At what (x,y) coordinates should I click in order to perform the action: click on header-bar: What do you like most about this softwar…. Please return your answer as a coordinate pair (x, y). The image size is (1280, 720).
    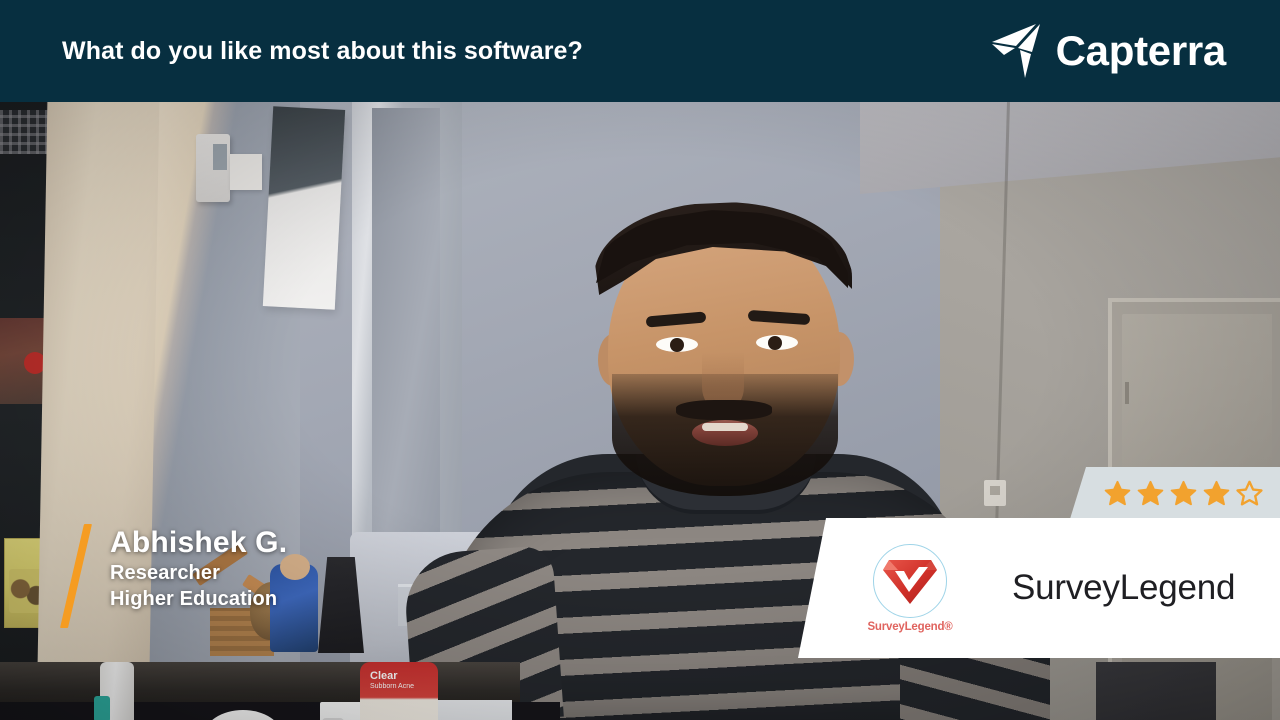
    Looking at the image, I should click on (640, 51).